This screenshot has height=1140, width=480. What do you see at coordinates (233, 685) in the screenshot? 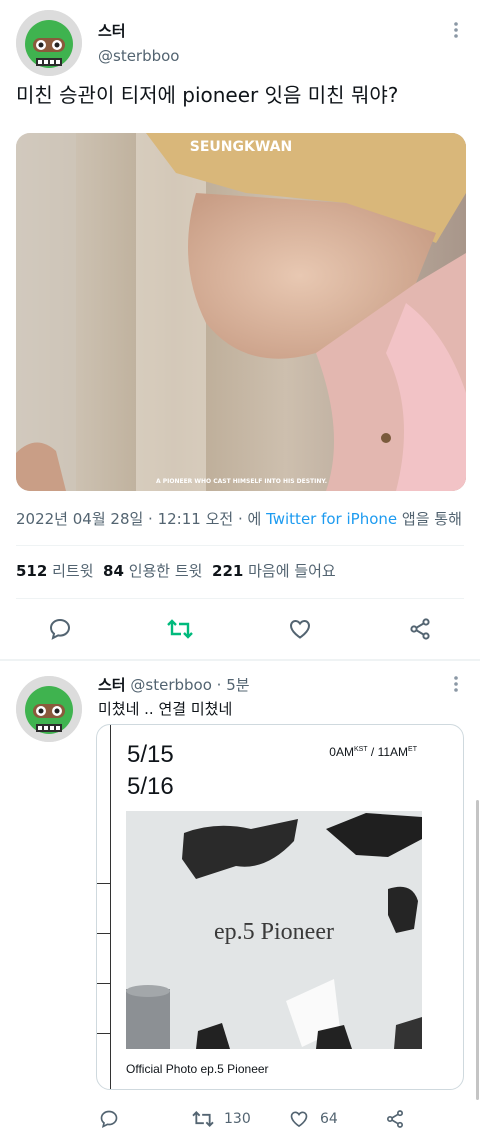
I see `reply-time: · 5분` at bounding box center [233, 685].